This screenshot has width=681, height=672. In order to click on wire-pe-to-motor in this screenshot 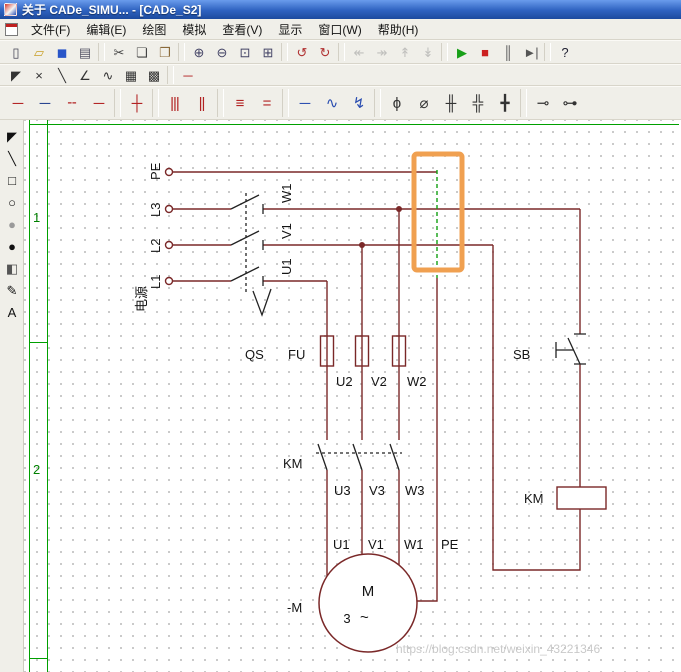, I will do `click(427, 440)`.